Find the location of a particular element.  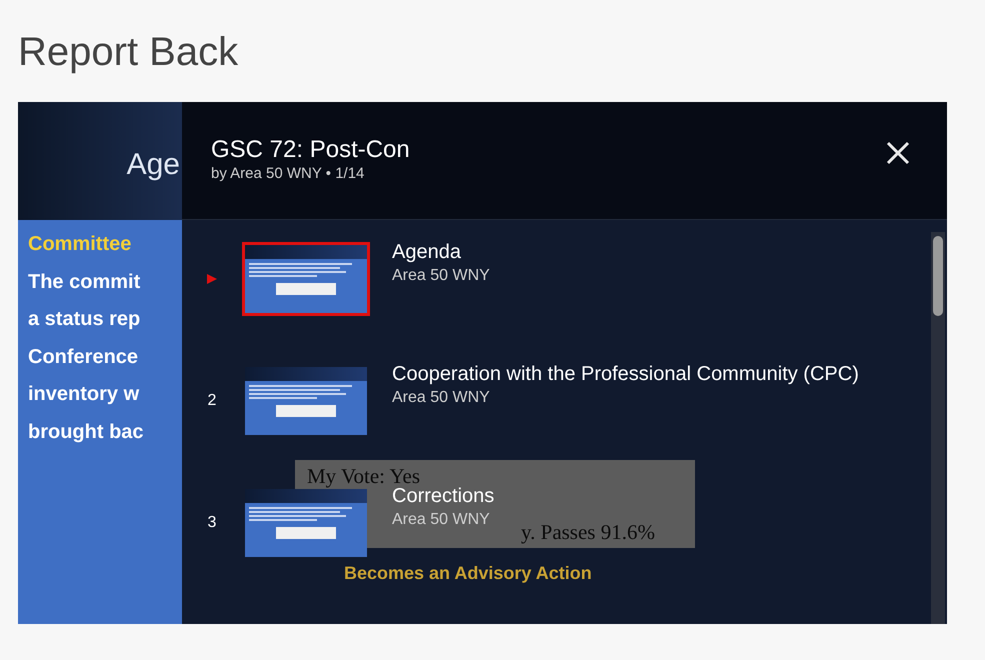

slide-text-line: brought bac is located at coordinates (86, 432).